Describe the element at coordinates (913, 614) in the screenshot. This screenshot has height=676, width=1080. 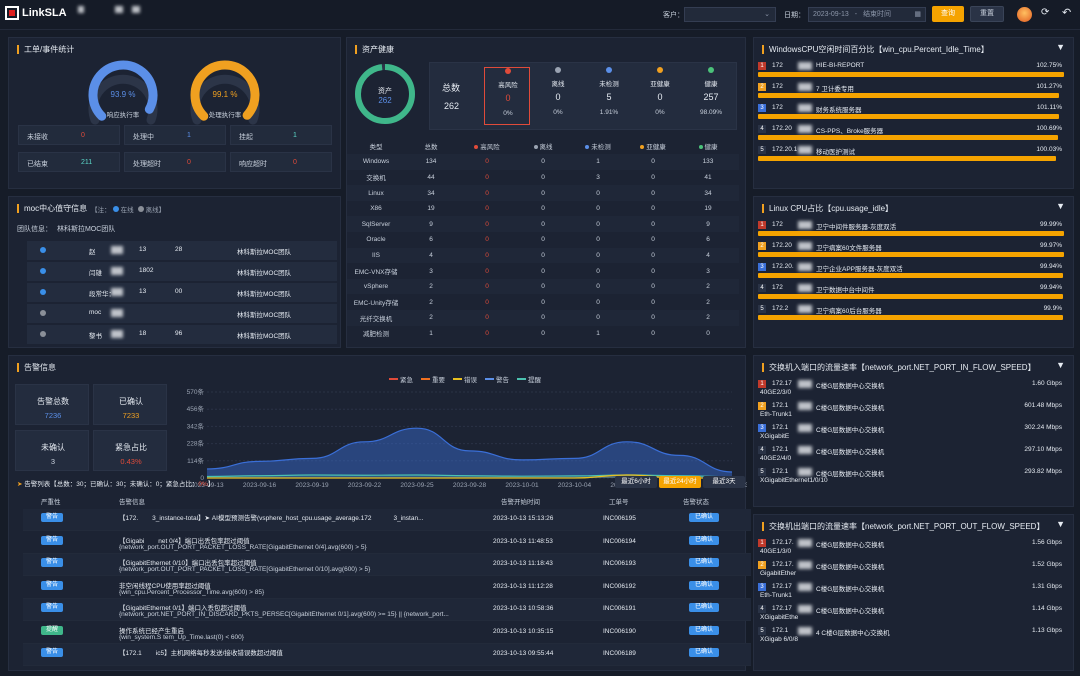
I see `rank-row: 4 172.17 C楼G层数据中心交换机 1.14 Gbps XGigabitEthe` at that location.